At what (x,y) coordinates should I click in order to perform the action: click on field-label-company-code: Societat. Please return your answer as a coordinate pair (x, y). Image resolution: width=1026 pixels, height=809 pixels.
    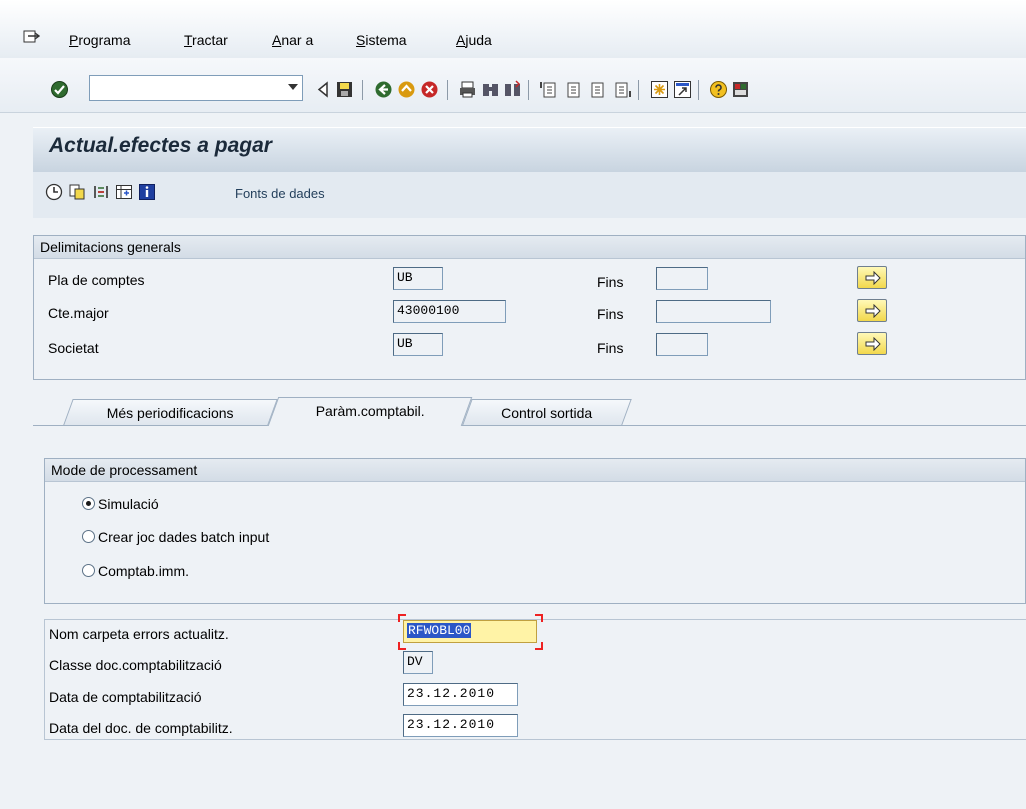
    Looking at the image, I should click on (73, 348).